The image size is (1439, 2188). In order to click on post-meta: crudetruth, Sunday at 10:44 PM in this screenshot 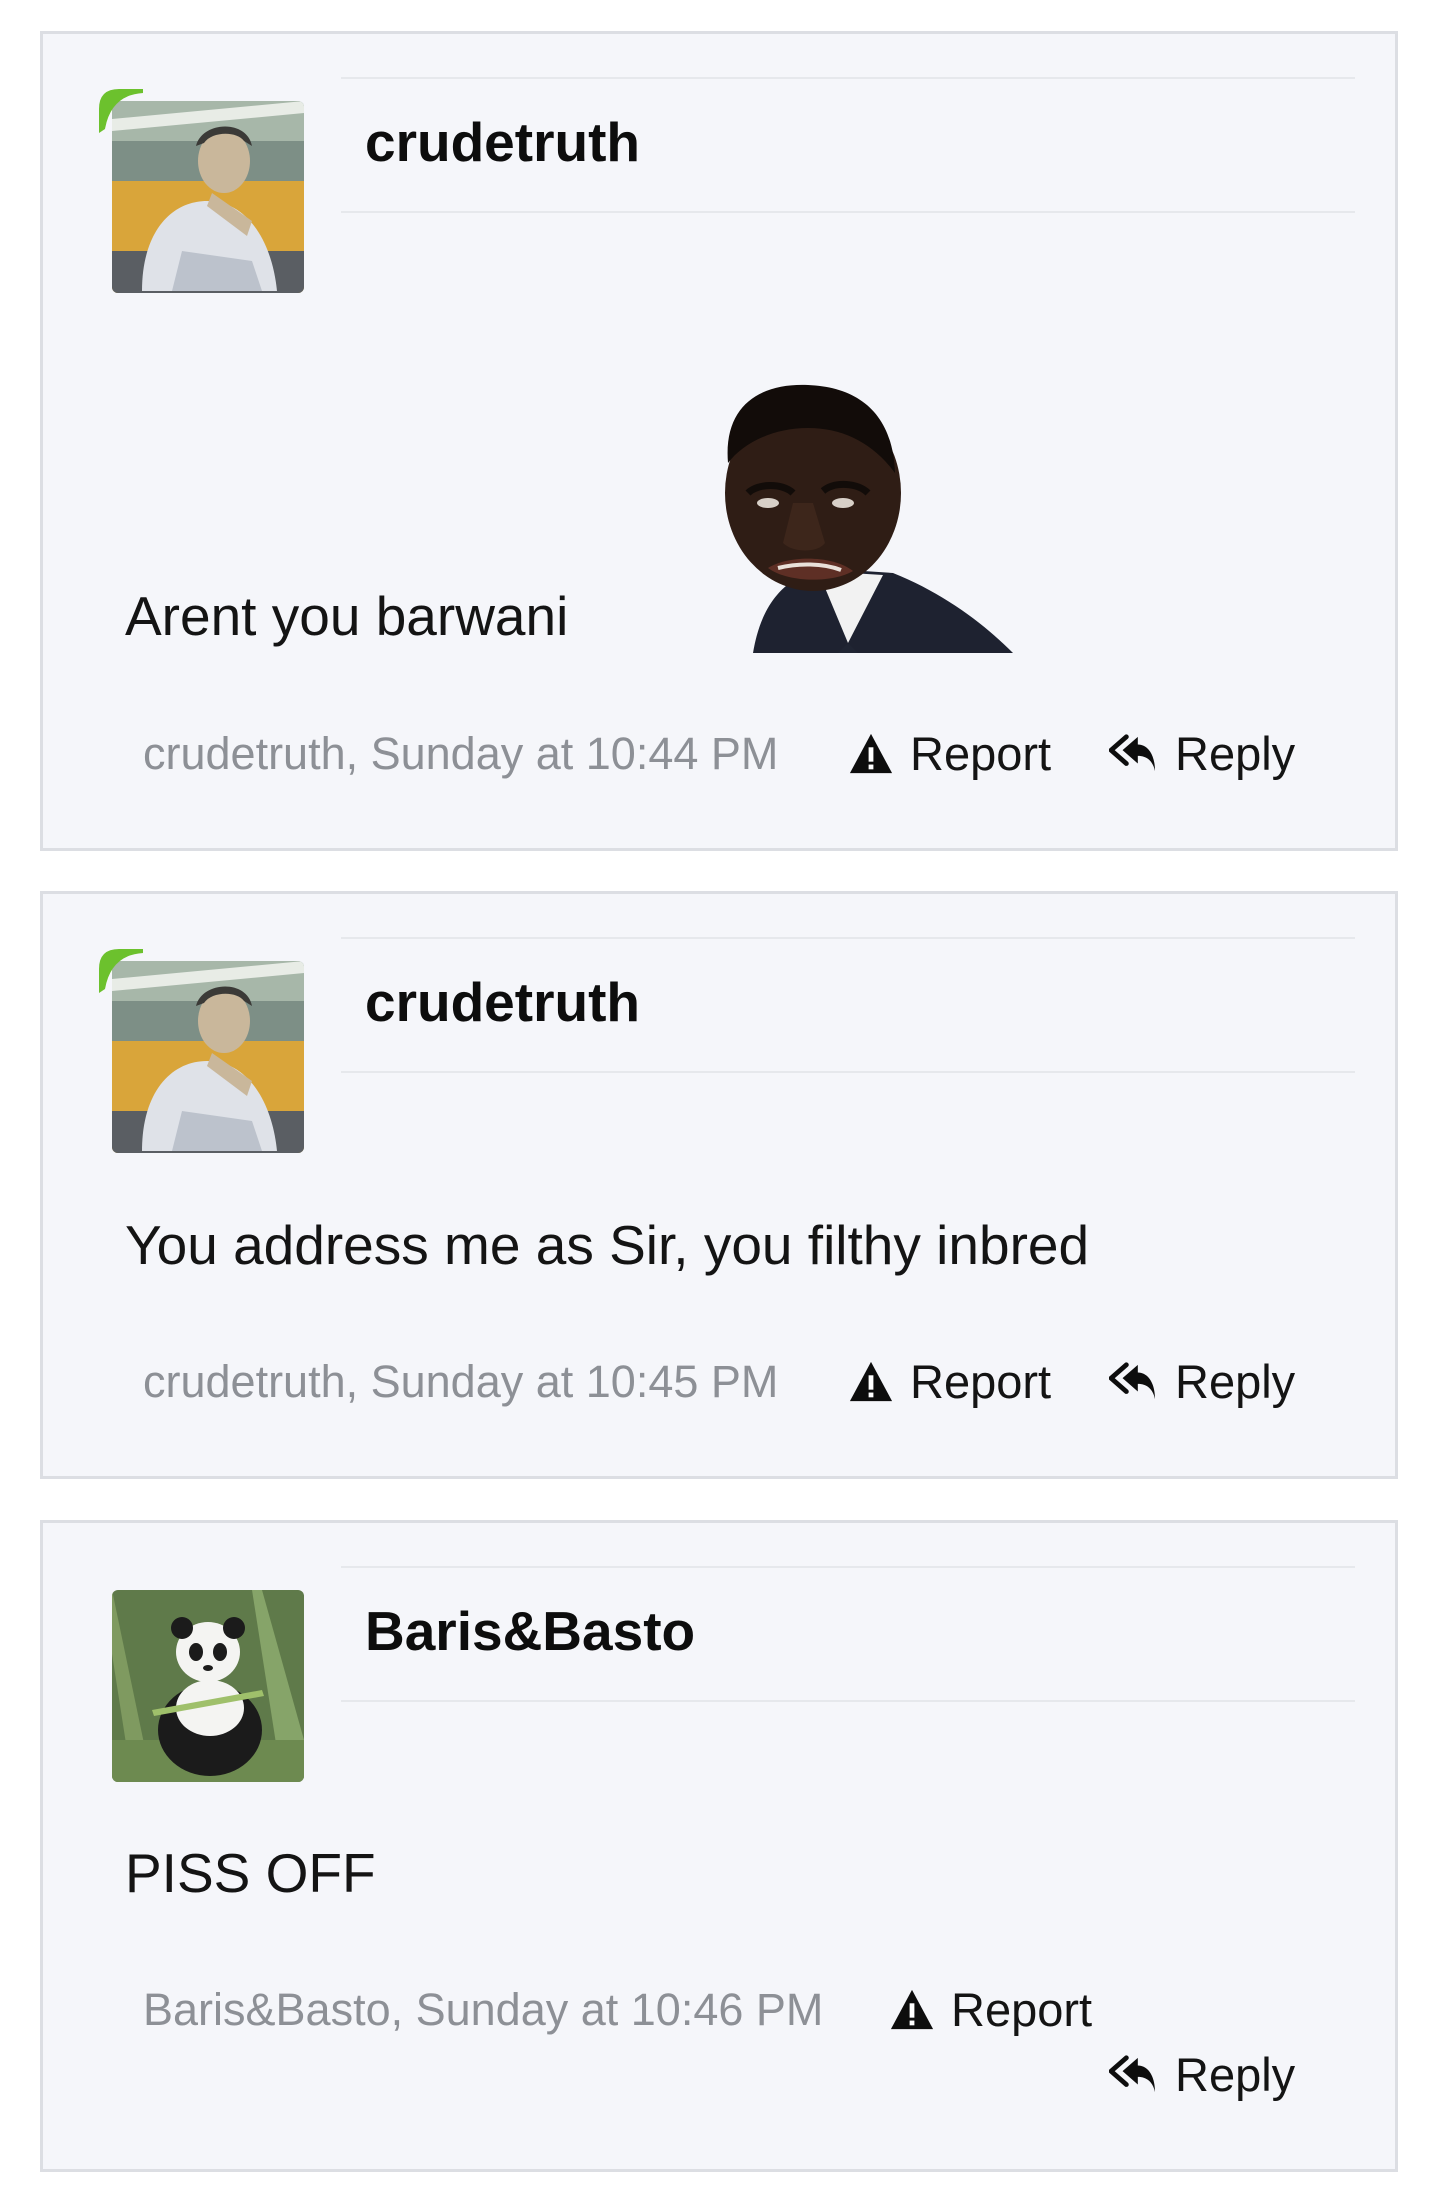, I will do `click(460, 754)`.